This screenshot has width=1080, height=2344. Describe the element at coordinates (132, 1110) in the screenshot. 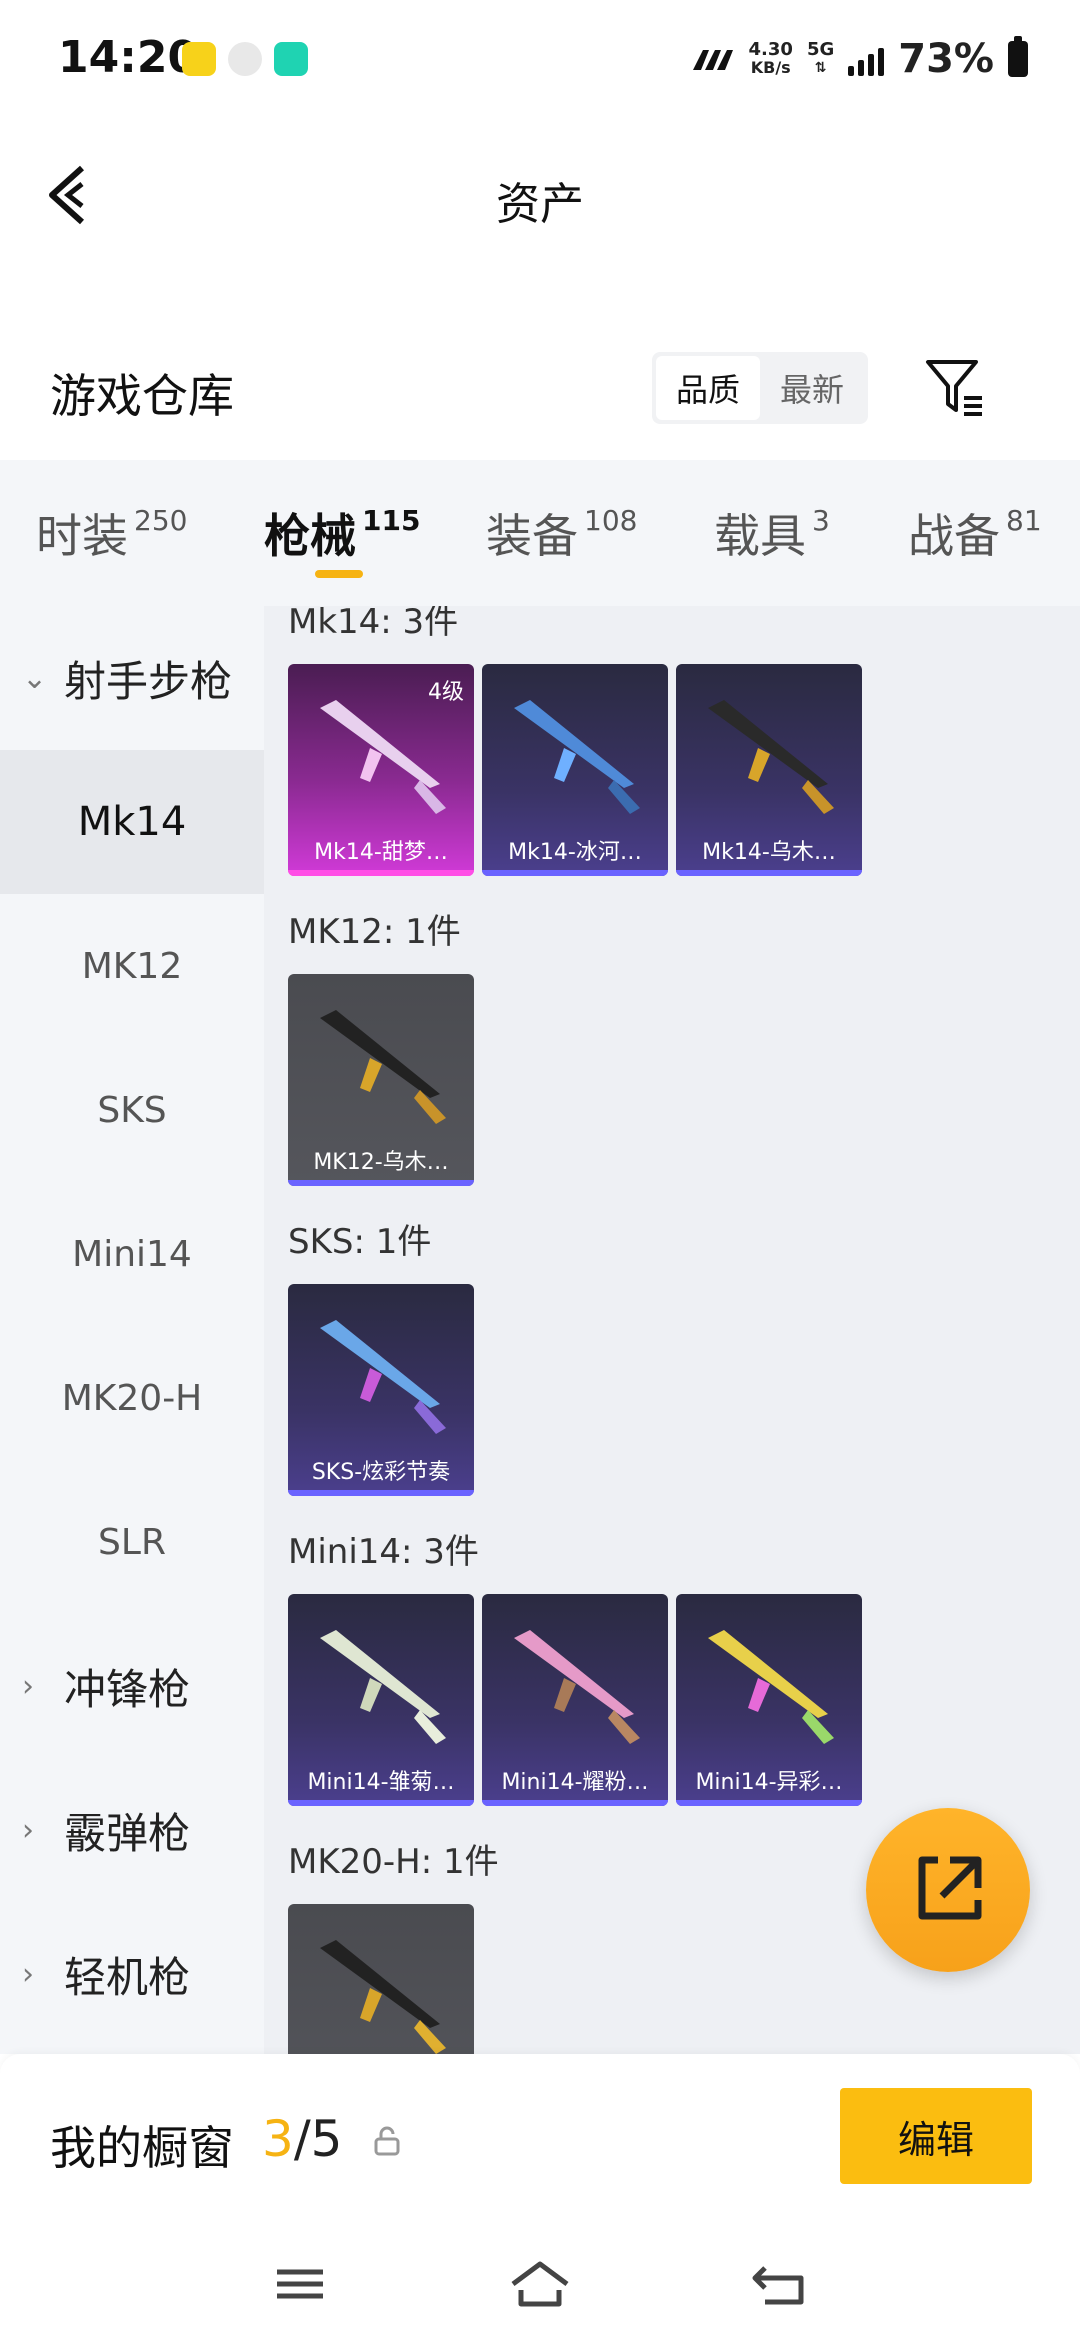

I see `sidebar-item-sks: SKS` at that location.